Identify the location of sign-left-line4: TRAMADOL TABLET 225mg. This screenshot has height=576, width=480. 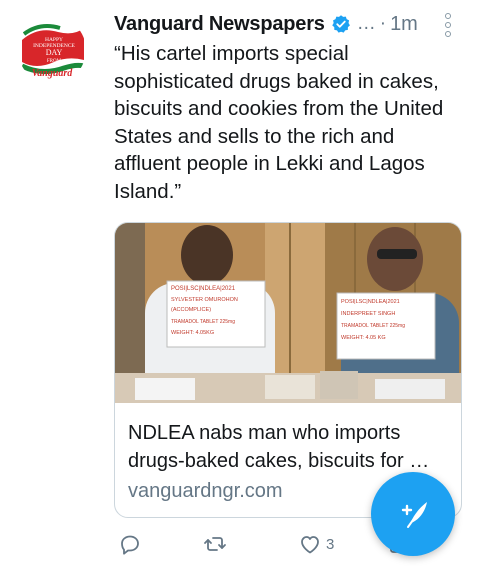
(203, 322).